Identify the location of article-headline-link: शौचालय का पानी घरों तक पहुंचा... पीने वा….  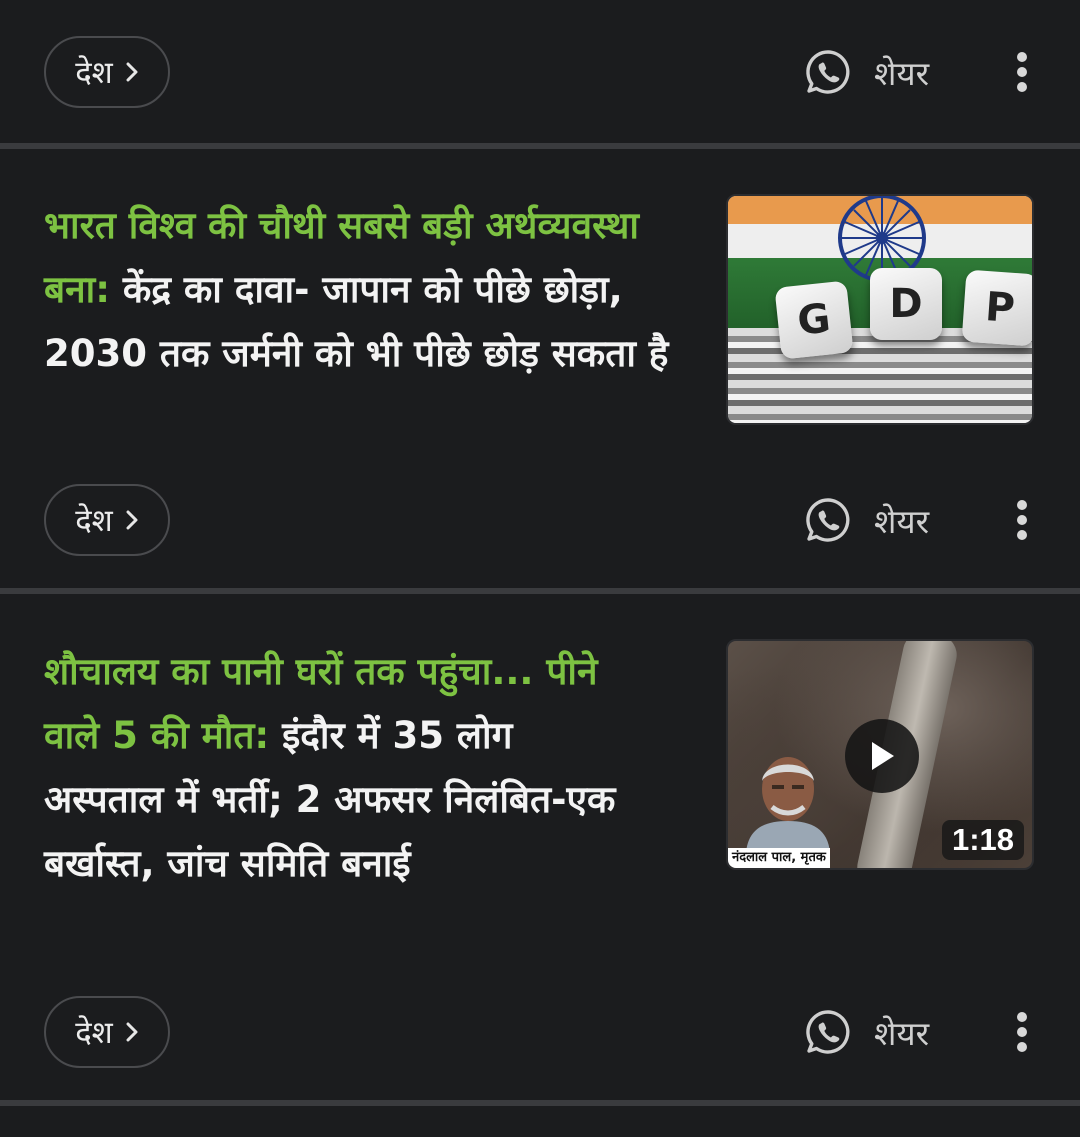
(344, 768).